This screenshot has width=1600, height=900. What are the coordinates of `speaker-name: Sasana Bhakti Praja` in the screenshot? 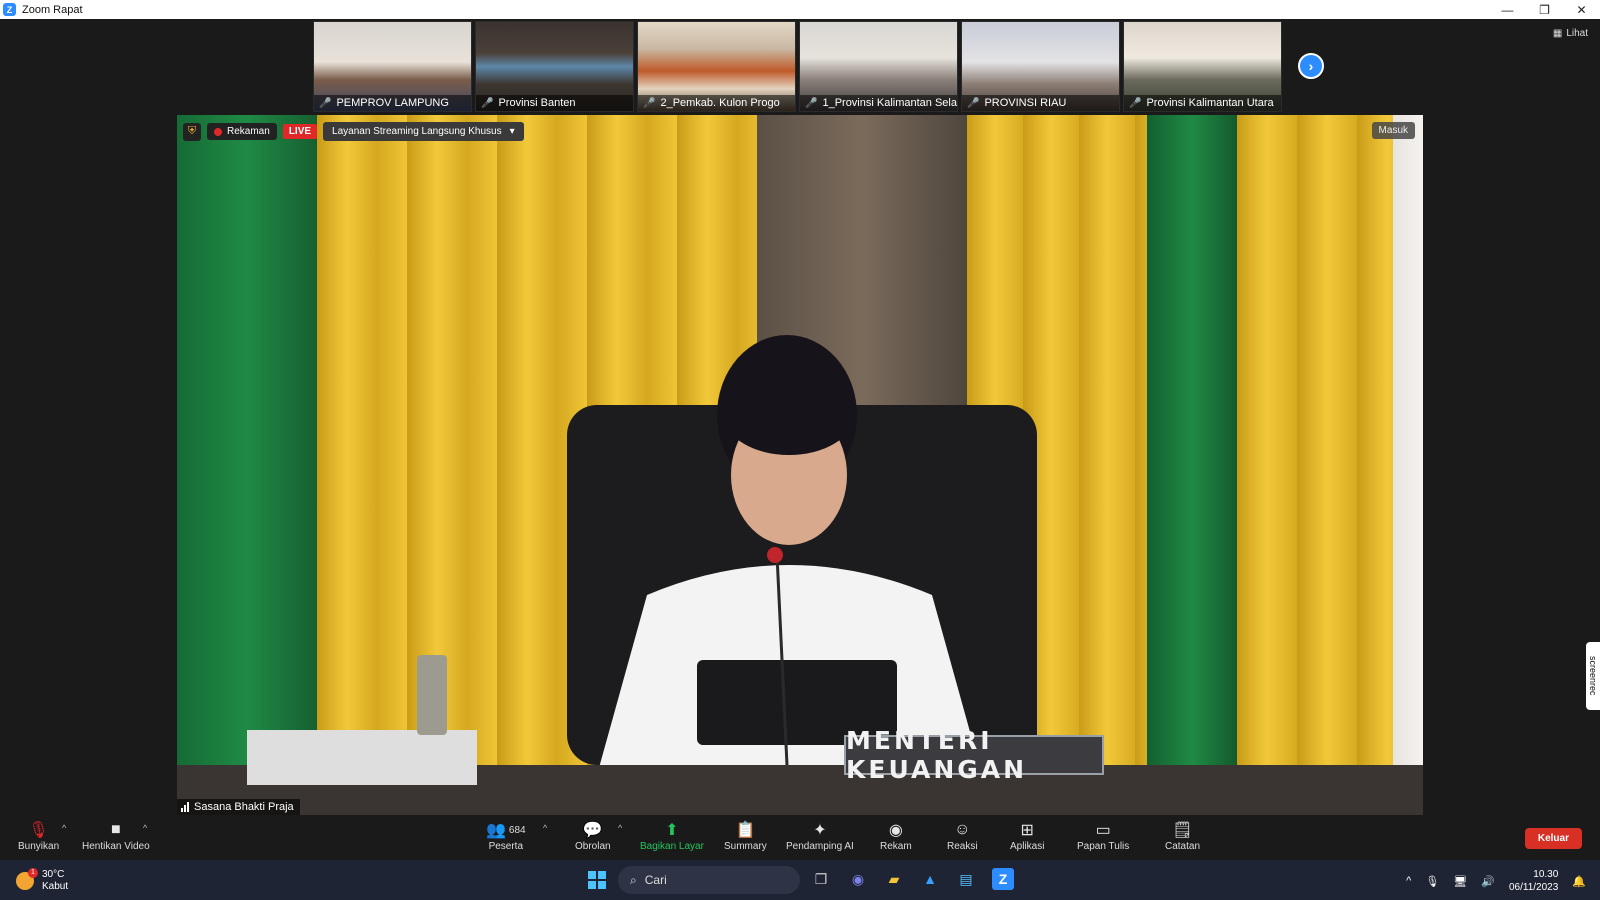 It's located at (244, 807).